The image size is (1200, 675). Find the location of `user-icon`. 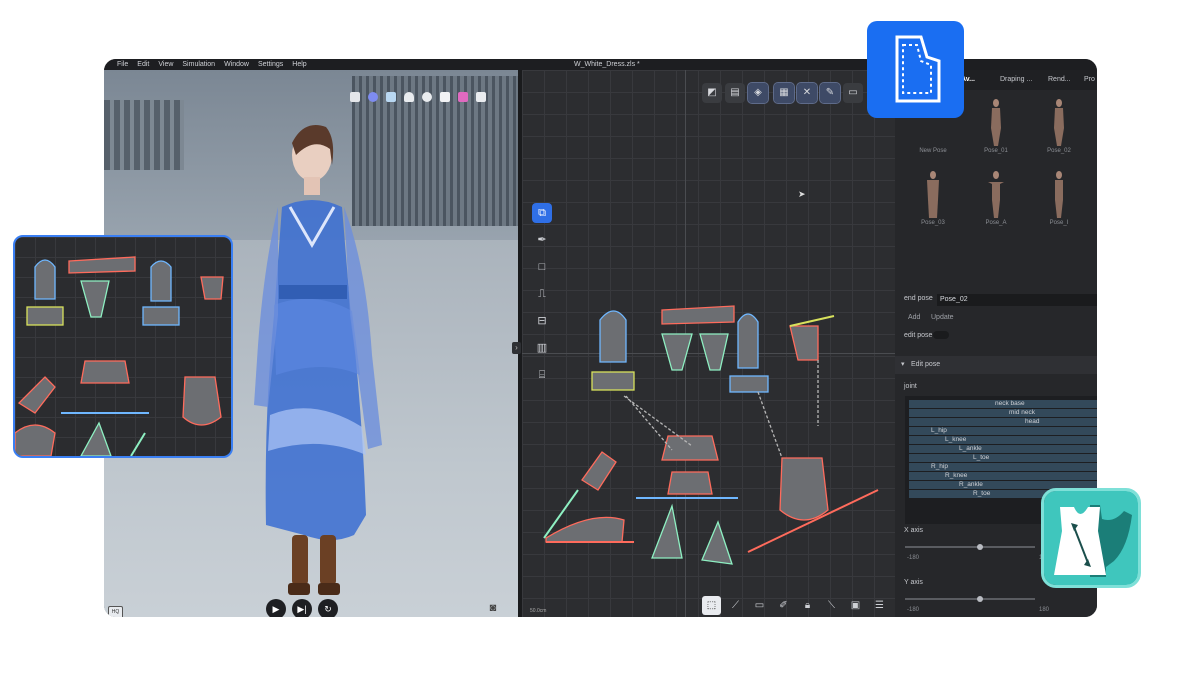

user-icon is located at coordinates (427, 97).